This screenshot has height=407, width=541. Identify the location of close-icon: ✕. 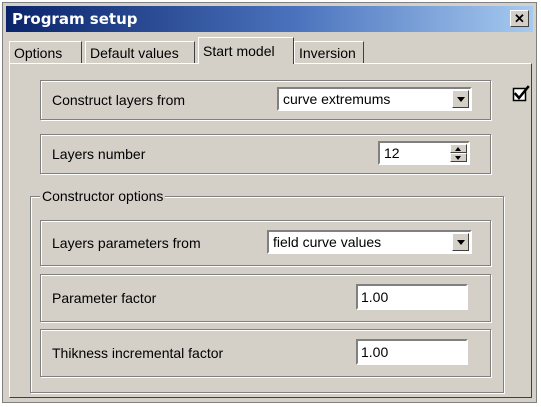
(519, 18).